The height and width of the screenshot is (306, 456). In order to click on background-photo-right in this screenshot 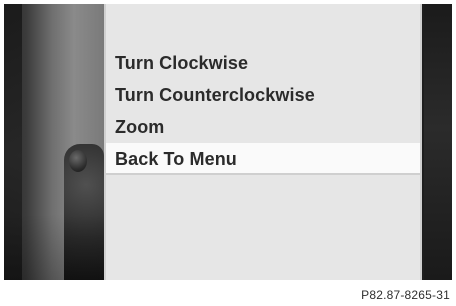, I will do `click(438, 142)`.